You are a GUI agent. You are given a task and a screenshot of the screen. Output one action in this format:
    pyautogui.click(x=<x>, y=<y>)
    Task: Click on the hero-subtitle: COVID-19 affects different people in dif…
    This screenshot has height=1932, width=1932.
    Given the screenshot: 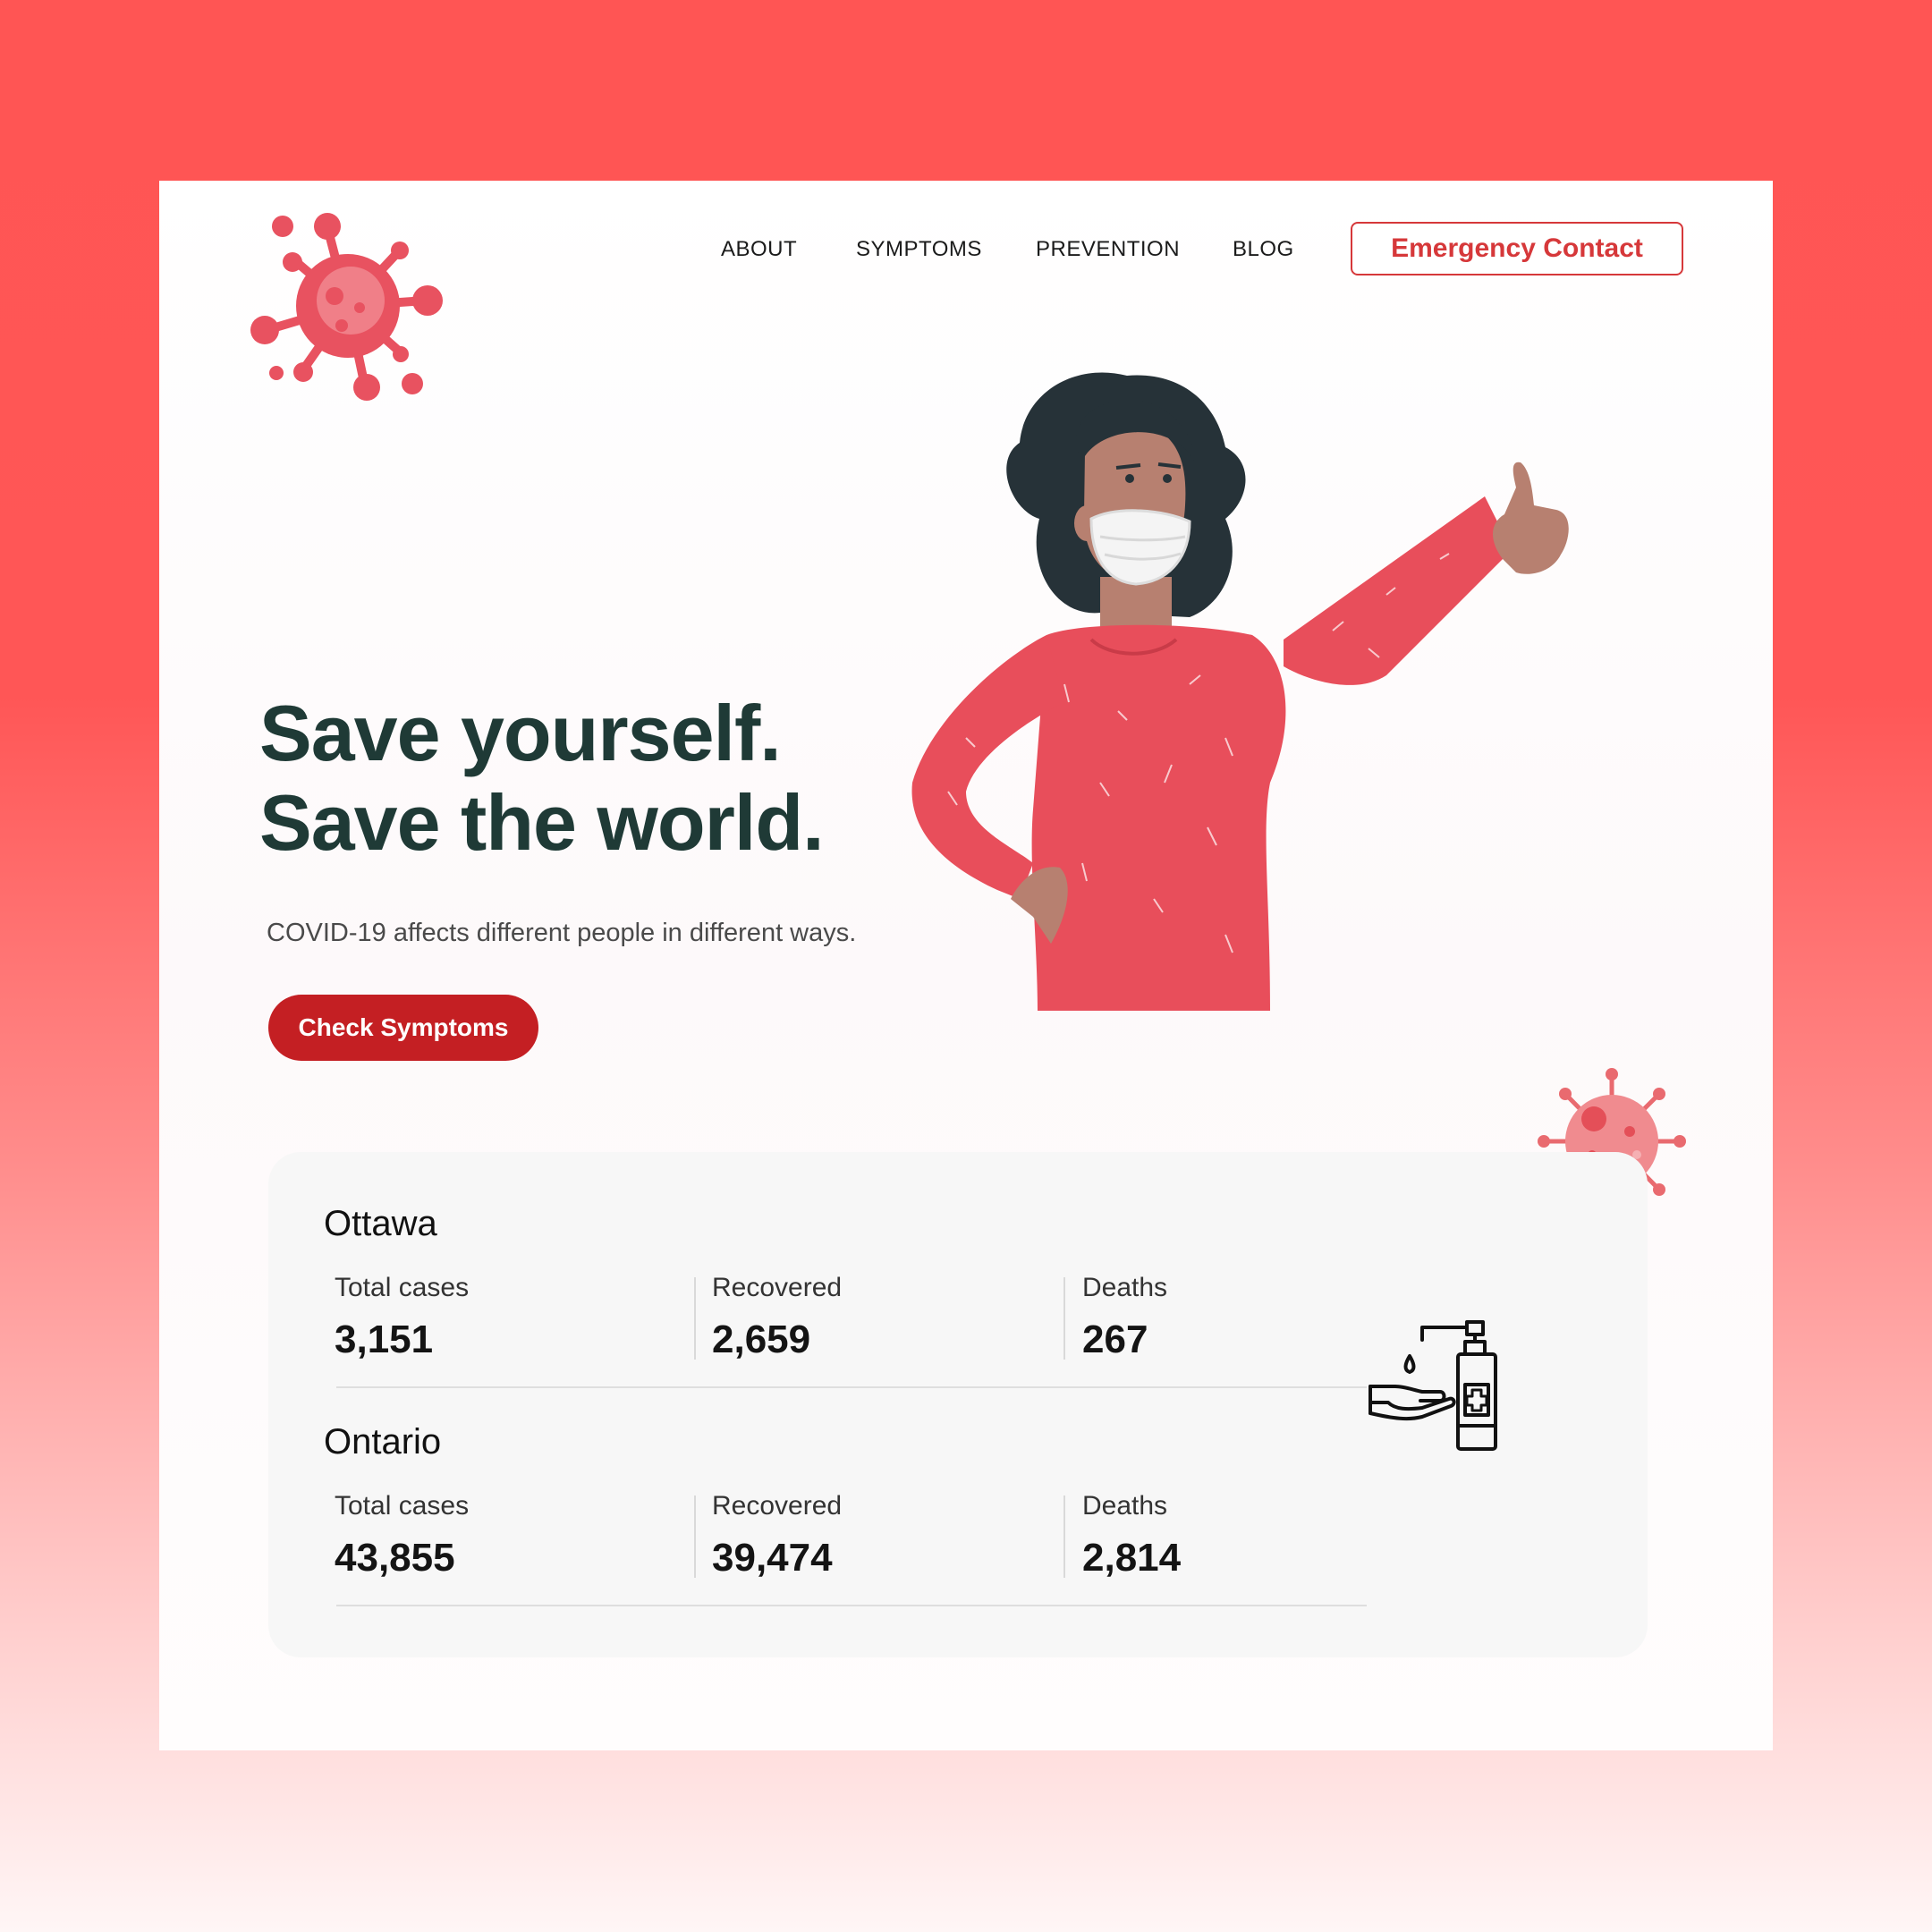 What is the action you would take?
    pyautogui.click(x=562, y=933)
    